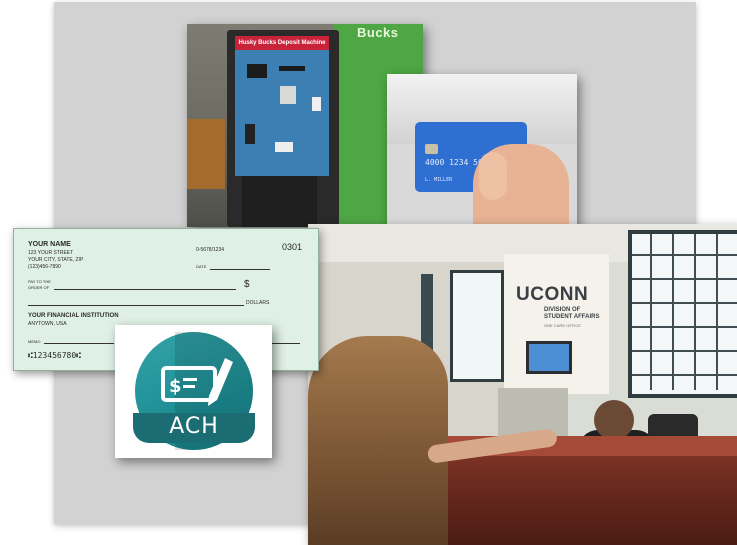 The image size is (737, 545). What do you see at coordinates (54, 355) in the screenshot?
I see `cheque-micr-line: ⑆123456780⑆` at bounding box center [54, 355].